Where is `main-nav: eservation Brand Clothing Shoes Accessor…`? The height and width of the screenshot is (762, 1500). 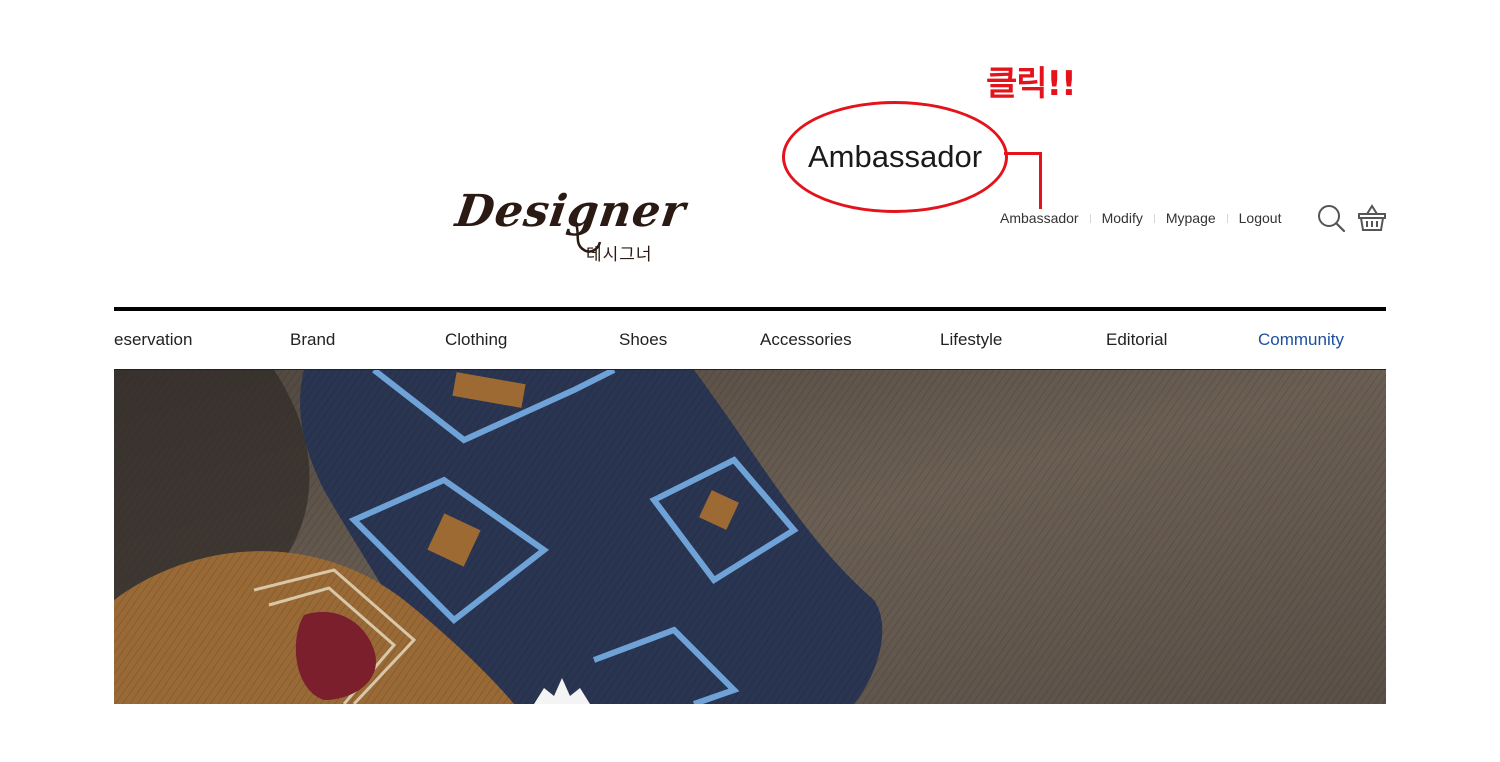
main-nav: eservation Brand Clothing Shoes Accessor… is located at coordinates (750, 340).